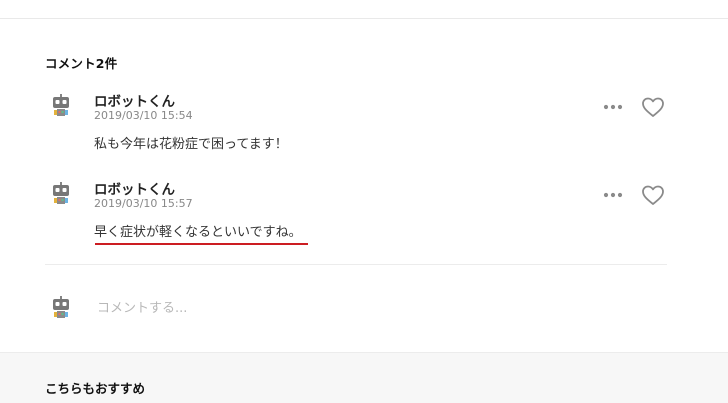 Image resolution: width=728 pixels, height=403 pixels. I want to click on recommendations-section: こちらもおすすめ, so click(364, 377).